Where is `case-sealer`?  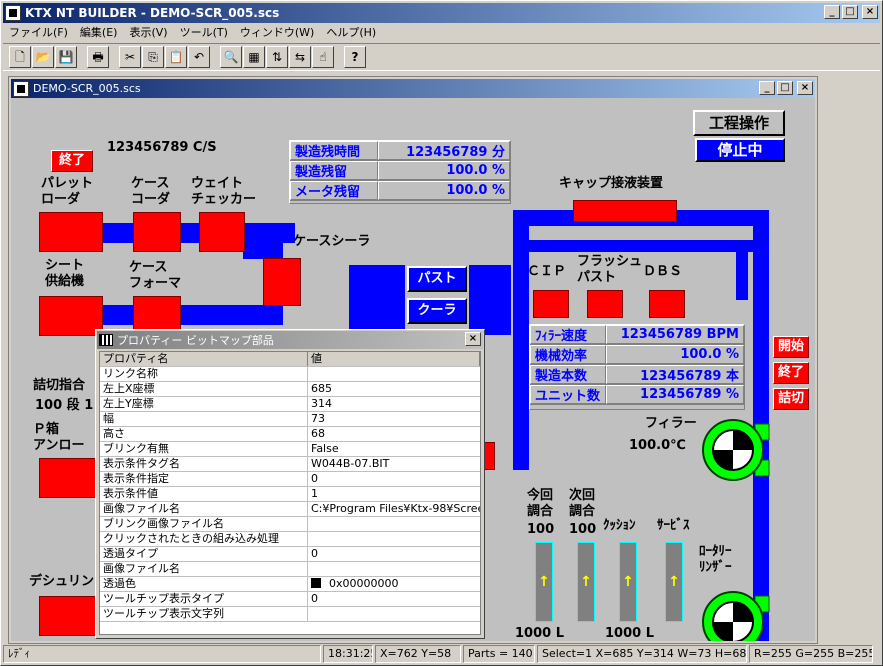 case-sealer is located at coordinates (282, 282).